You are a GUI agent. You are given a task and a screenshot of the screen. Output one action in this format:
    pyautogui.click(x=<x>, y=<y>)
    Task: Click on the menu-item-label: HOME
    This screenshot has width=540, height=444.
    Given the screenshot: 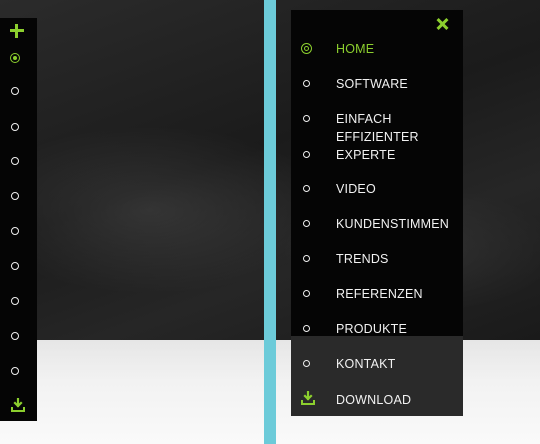 What is the action you would take?
    pyautogui.click(x=355, y=49)
    